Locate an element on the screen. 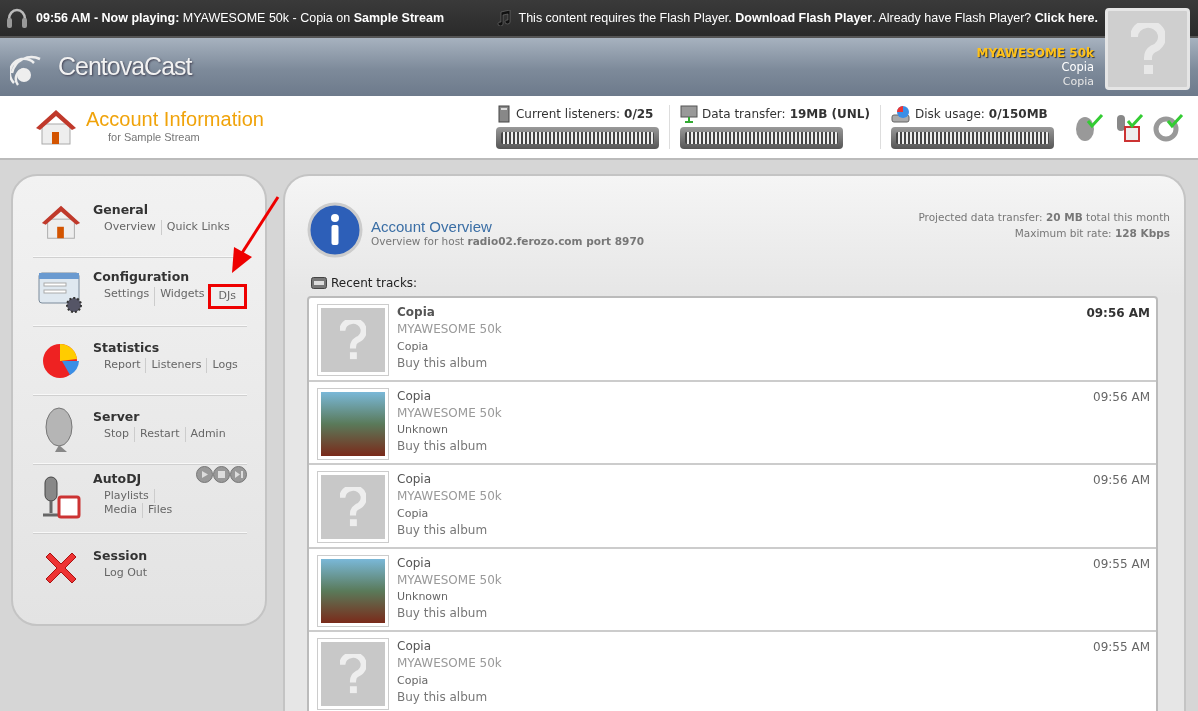 This screenshot has width=1198, height=711. nav-link: Overview is located at coordinates (130, 227).